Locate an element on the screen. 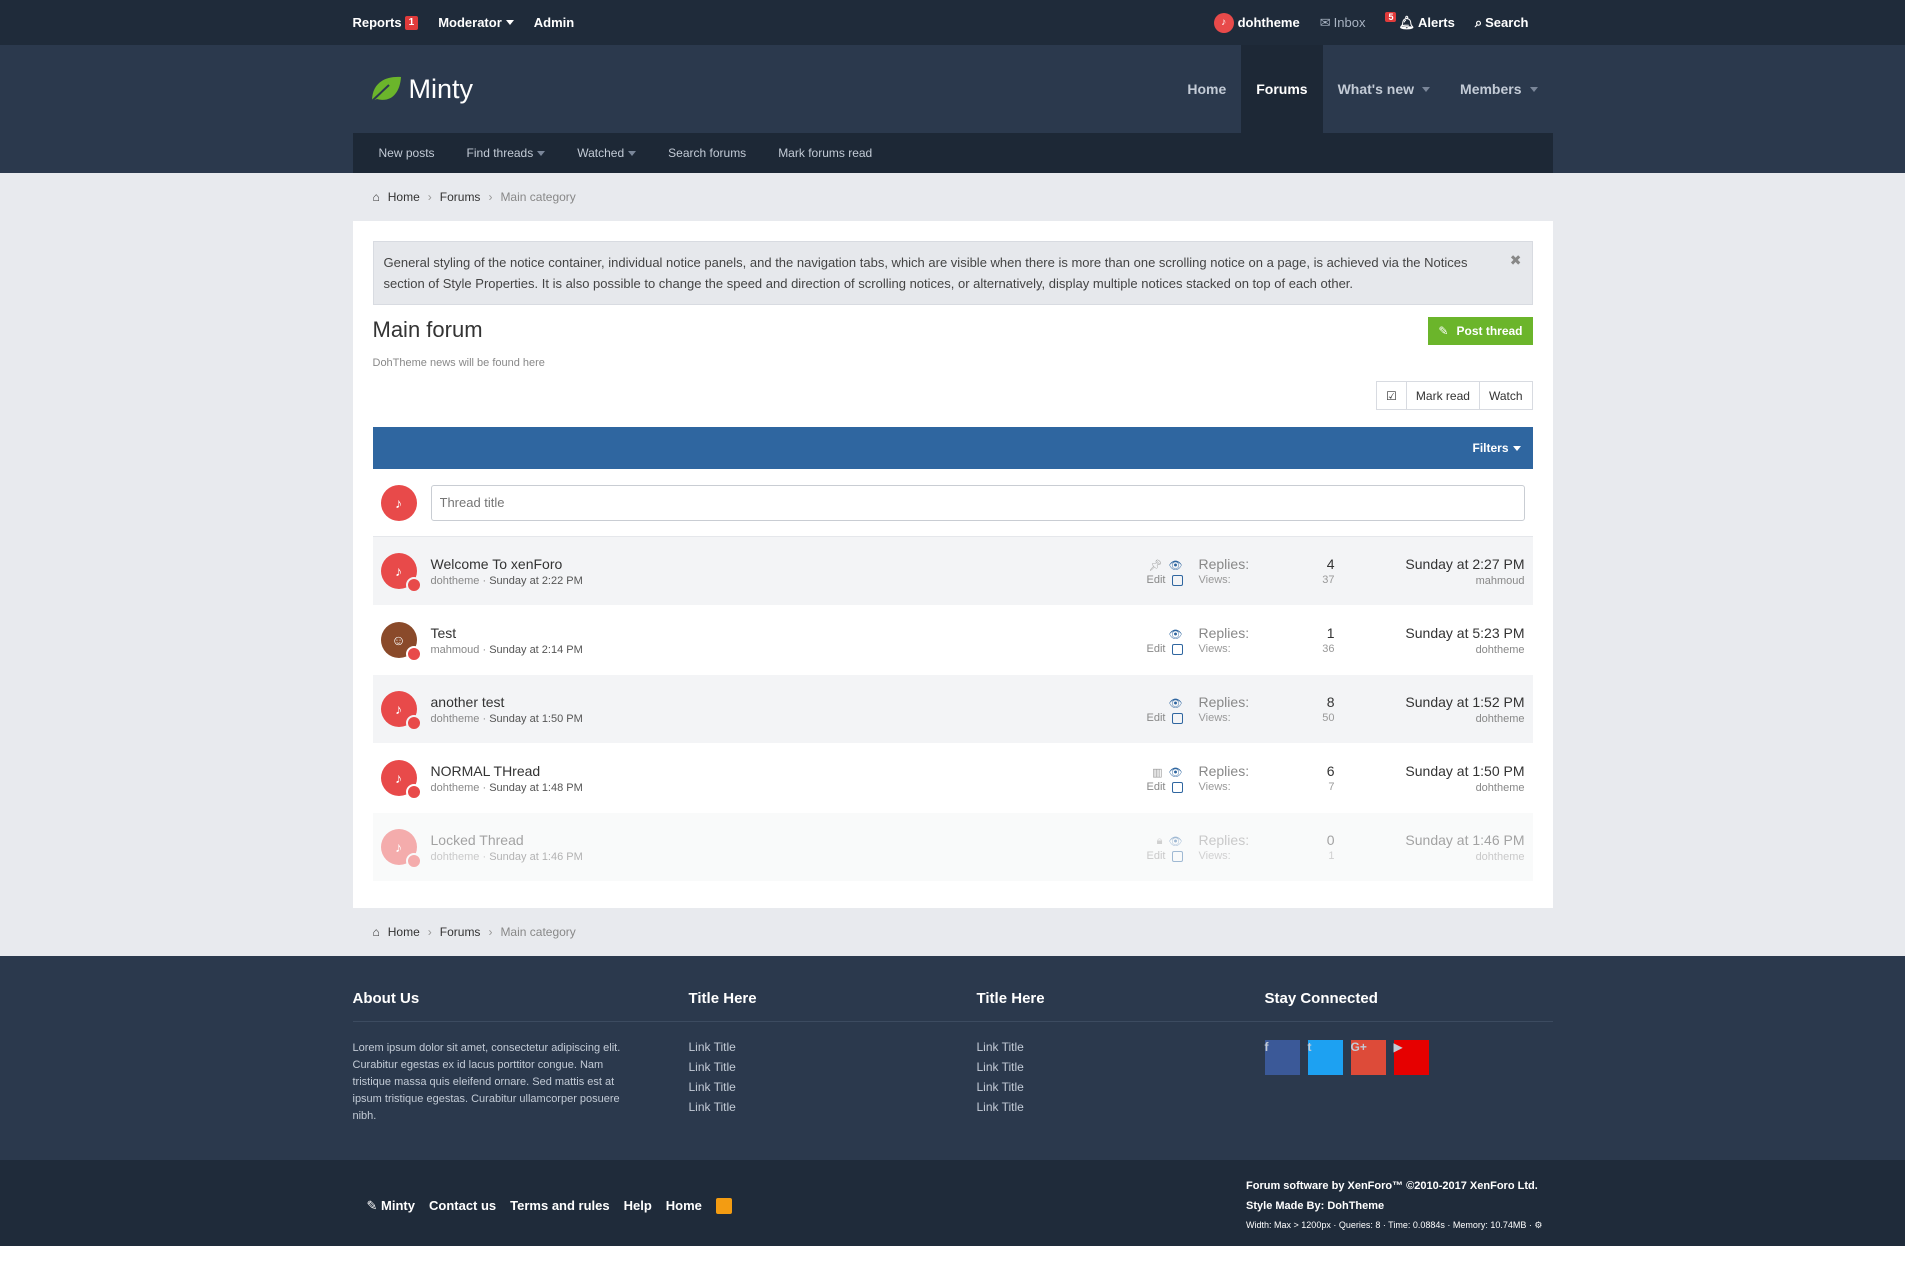 Image resolution: width=1905 pixels, height=1269 pixels. last-post-date: Sunday at 1:46 PM is located at coordinates (1429, 840).